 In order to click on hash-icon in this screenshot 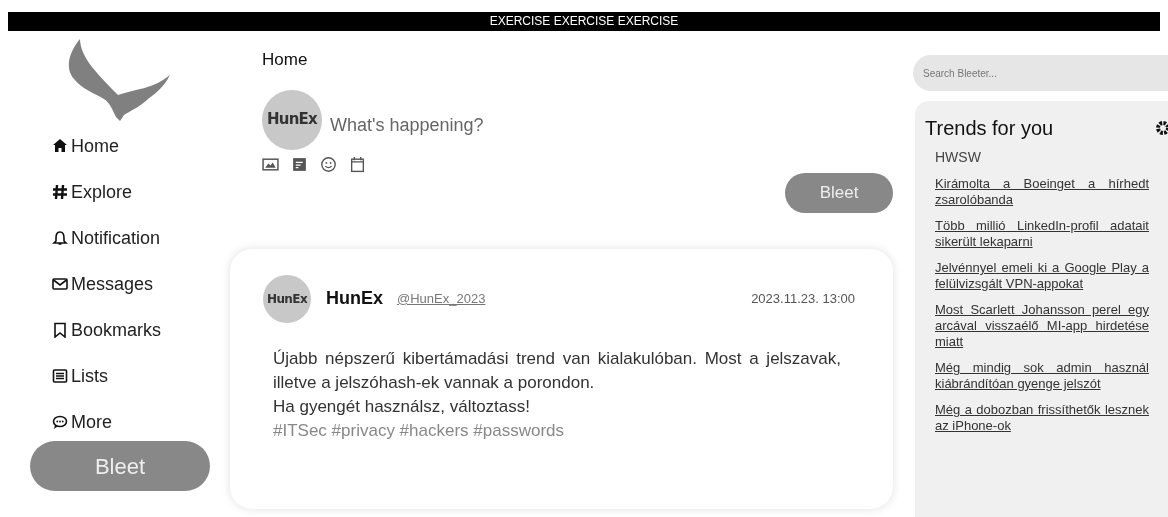, I will do `click(60, 192)`.